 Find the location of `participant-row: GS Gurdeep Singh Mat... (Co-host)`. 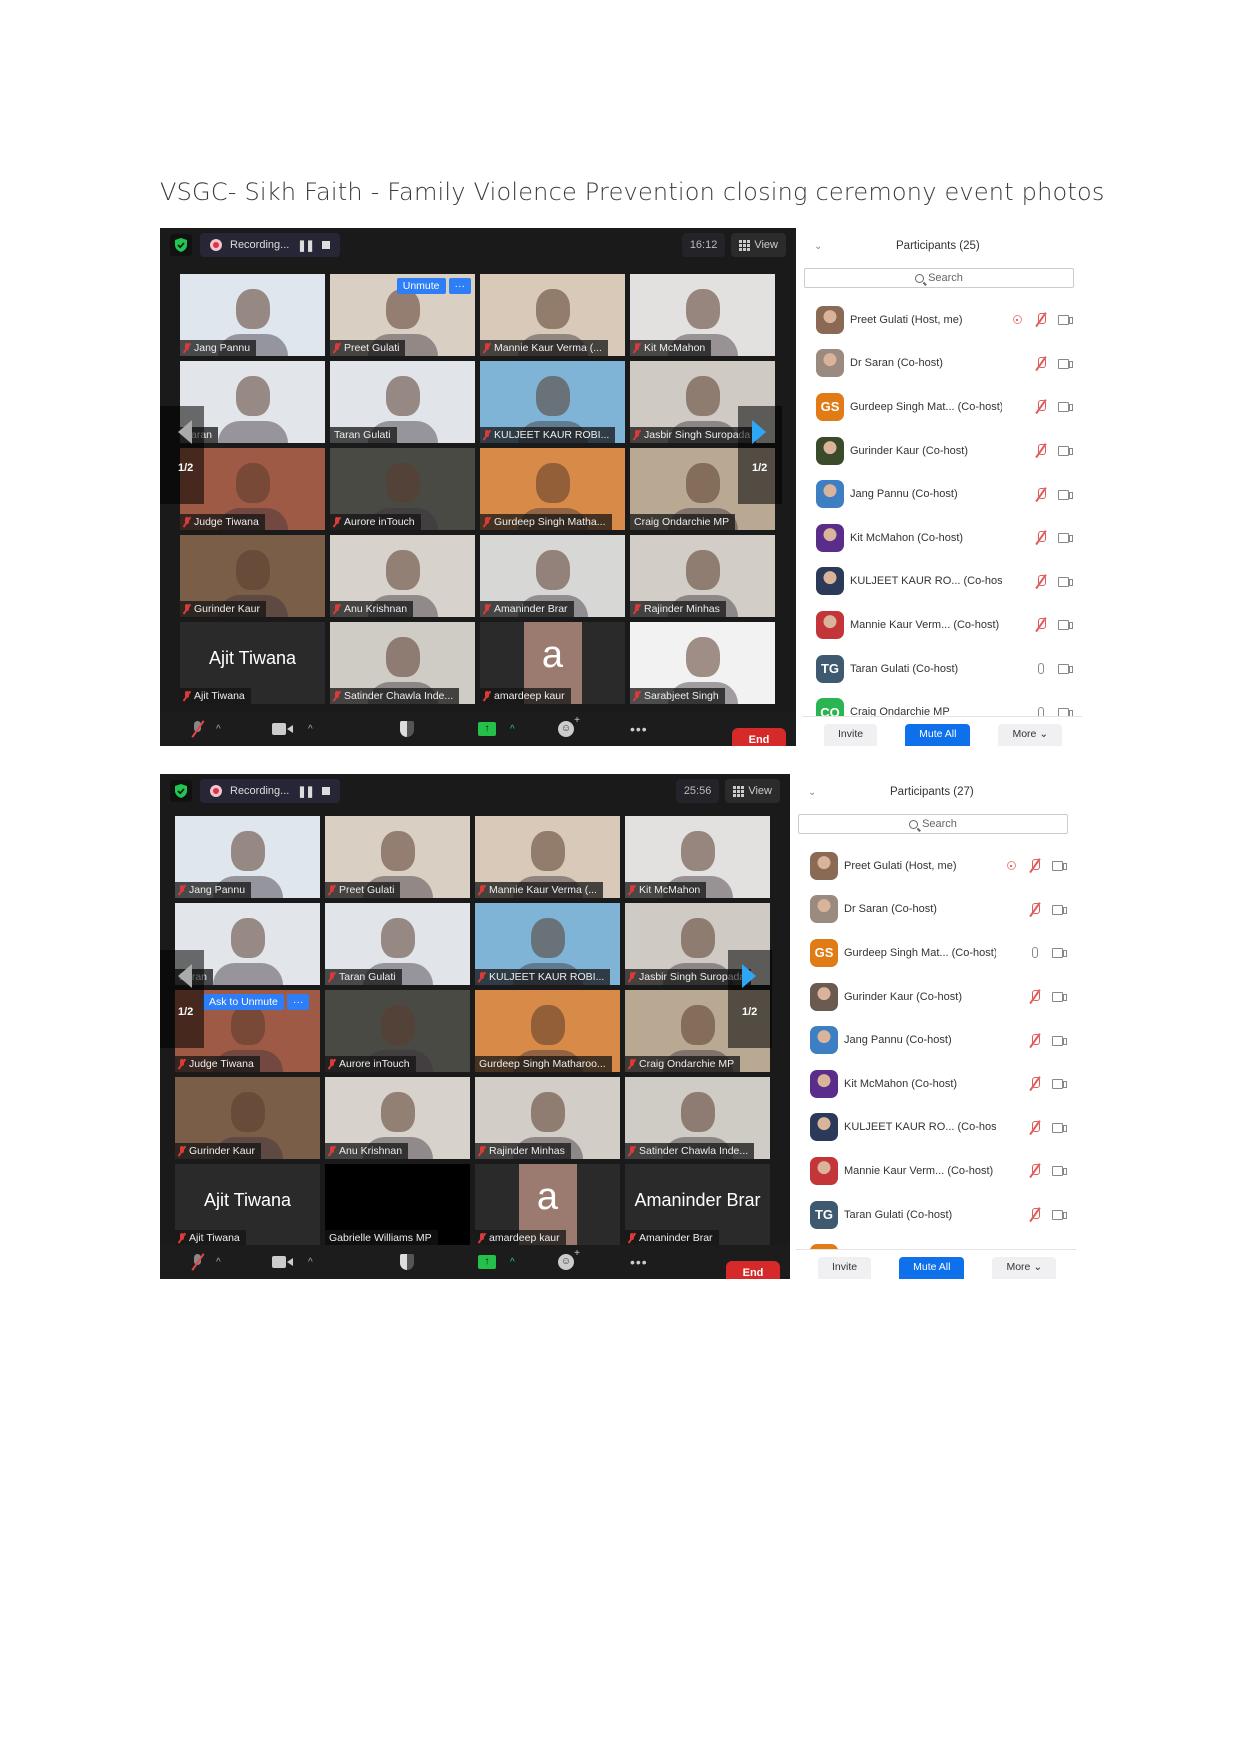

participant-row: GS Gurdeep Singh Mat... (Co-host) is located at coordinates (936, 953).